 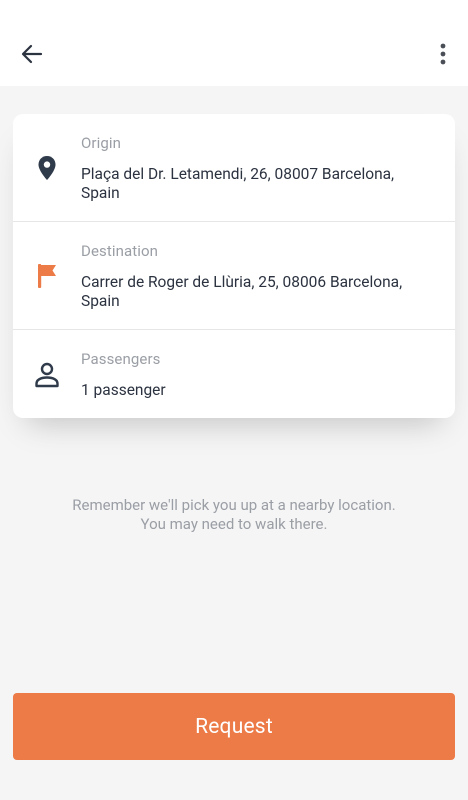 I want to click on passengers-row: Passengers 1 passenger, so click(x=234, y=374).